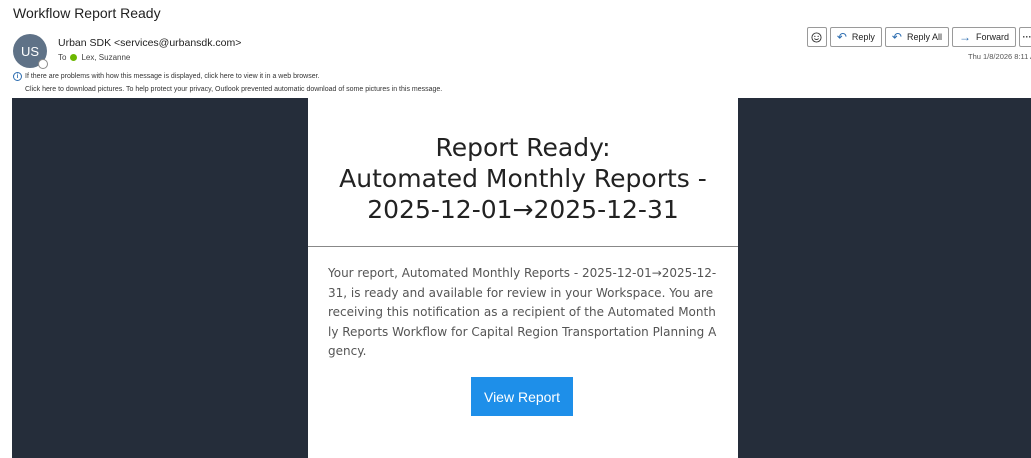  Describe the element at coordinates (523, 209) in the screenshot. I see `card-title-line: 2025-12-01→2025-12-31` at that location.